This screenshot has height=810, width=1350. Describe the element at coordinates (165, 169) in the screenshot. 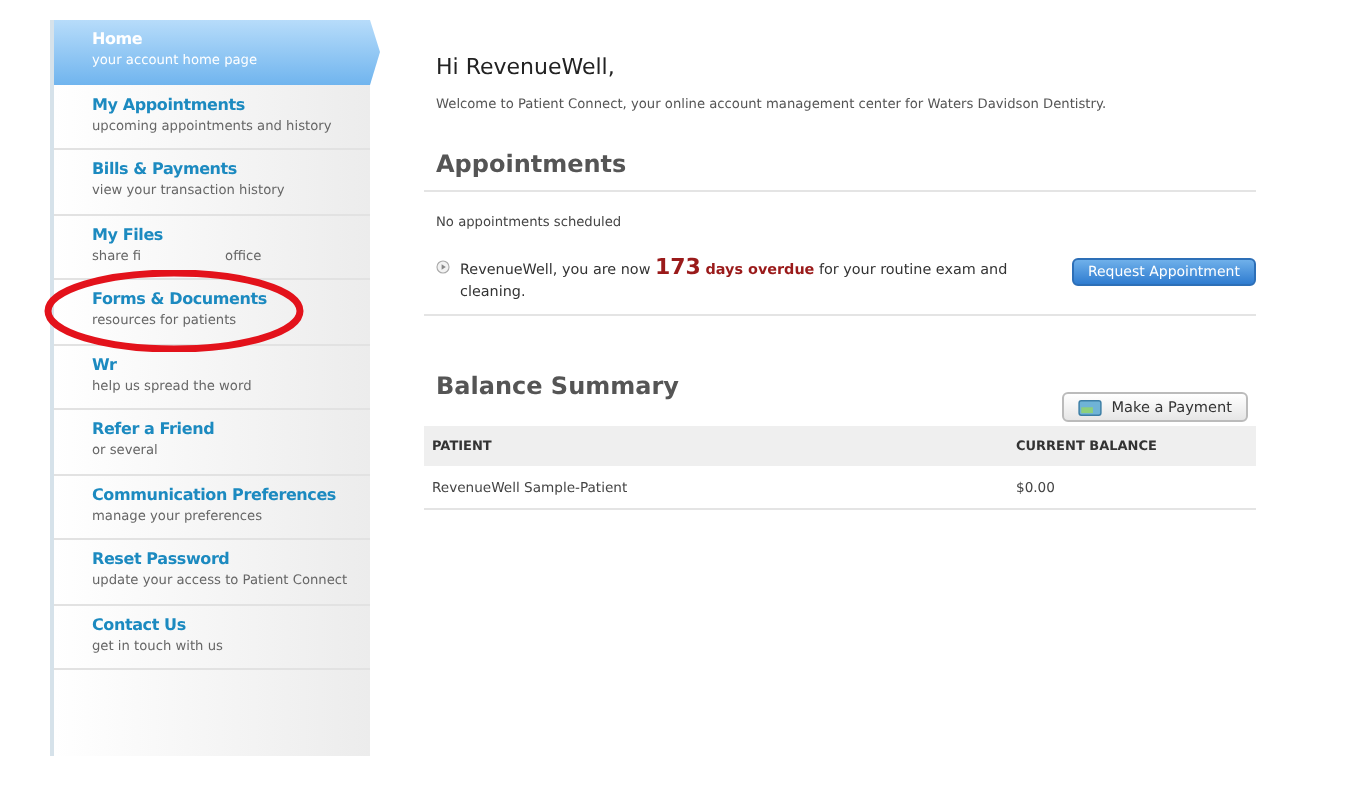

I see `item-title: Bills & Payments` at that location.